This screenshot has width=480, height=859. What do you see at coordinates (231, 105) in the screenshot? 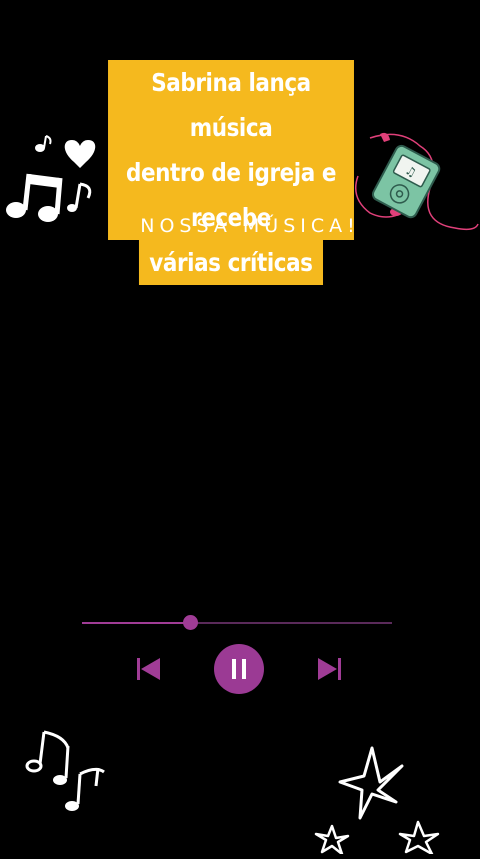
I see `headline-line-1: Sabrina lança música` at bounding box center [231, 105].